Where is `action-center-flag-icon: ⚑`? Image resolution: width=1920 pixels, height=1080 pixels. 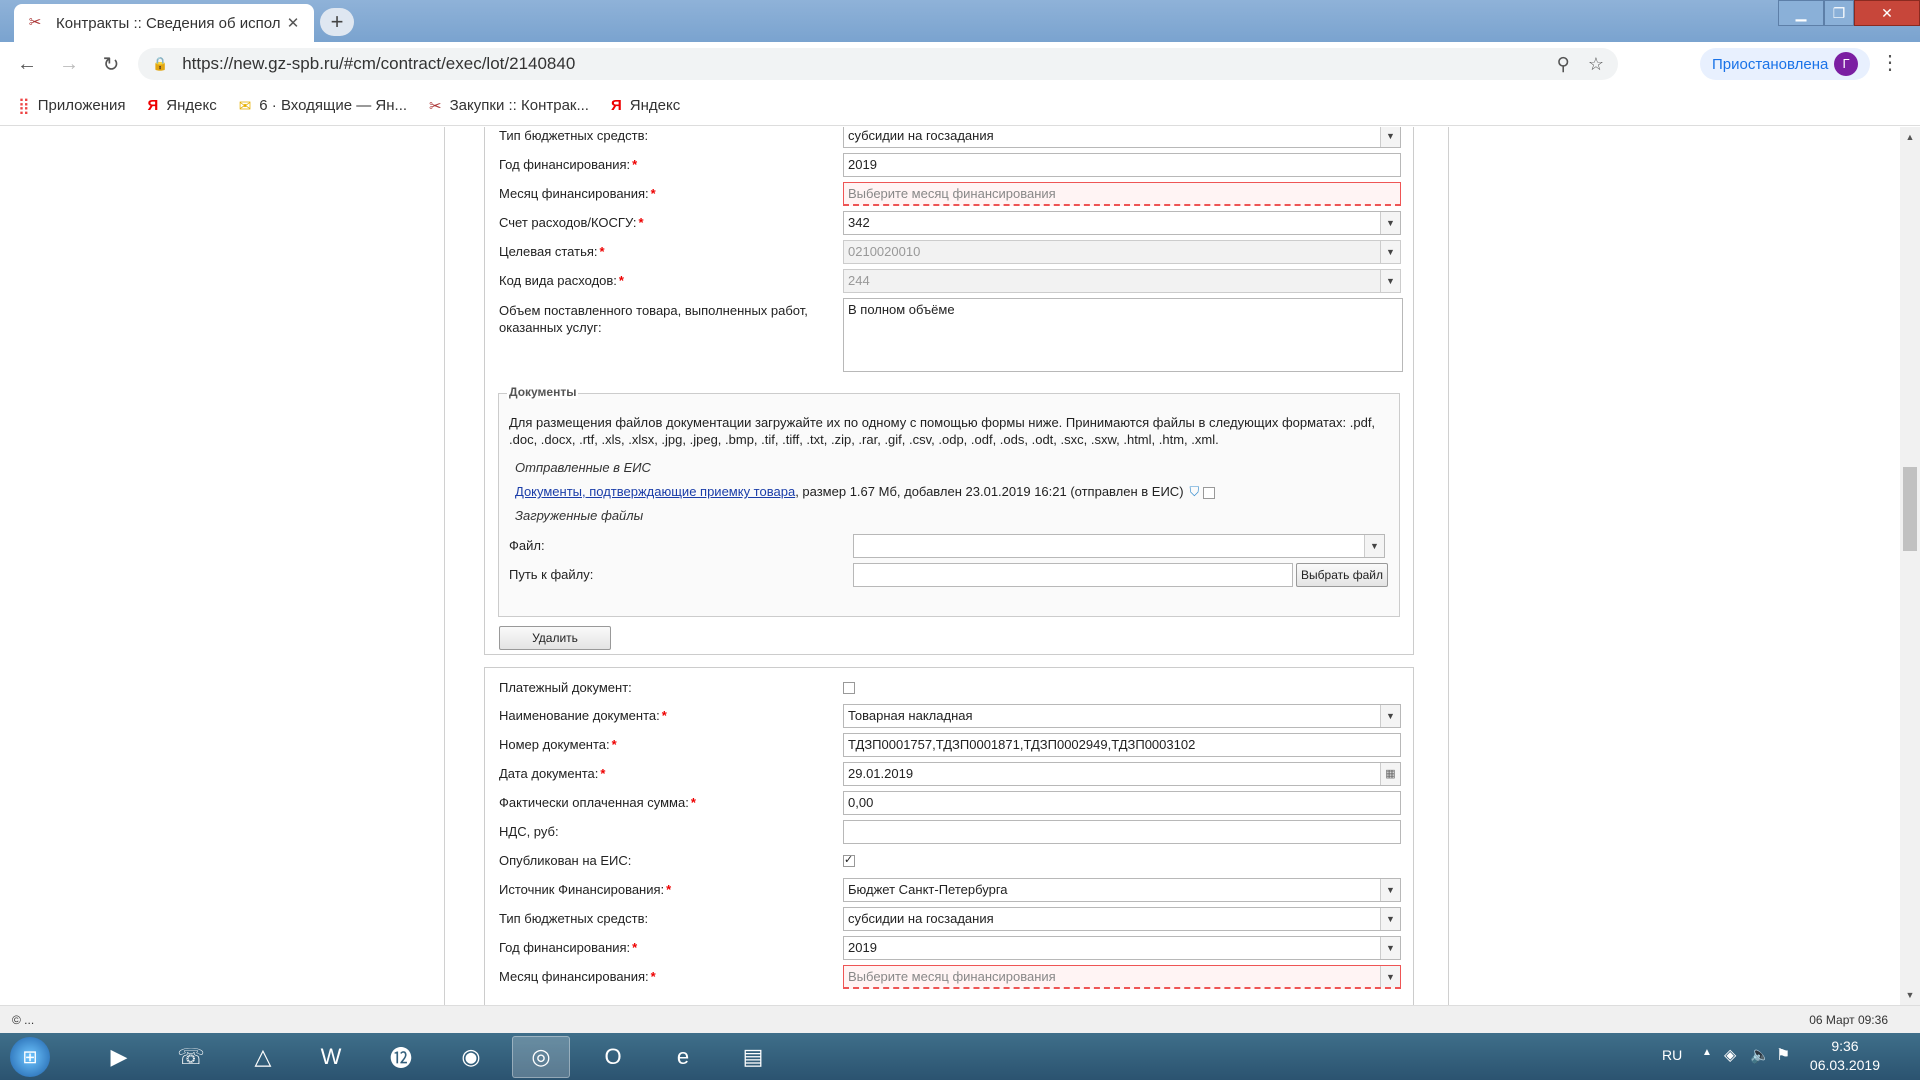
action-center-flag-icon: ⚑ is located at coordinates (1783, 1055).